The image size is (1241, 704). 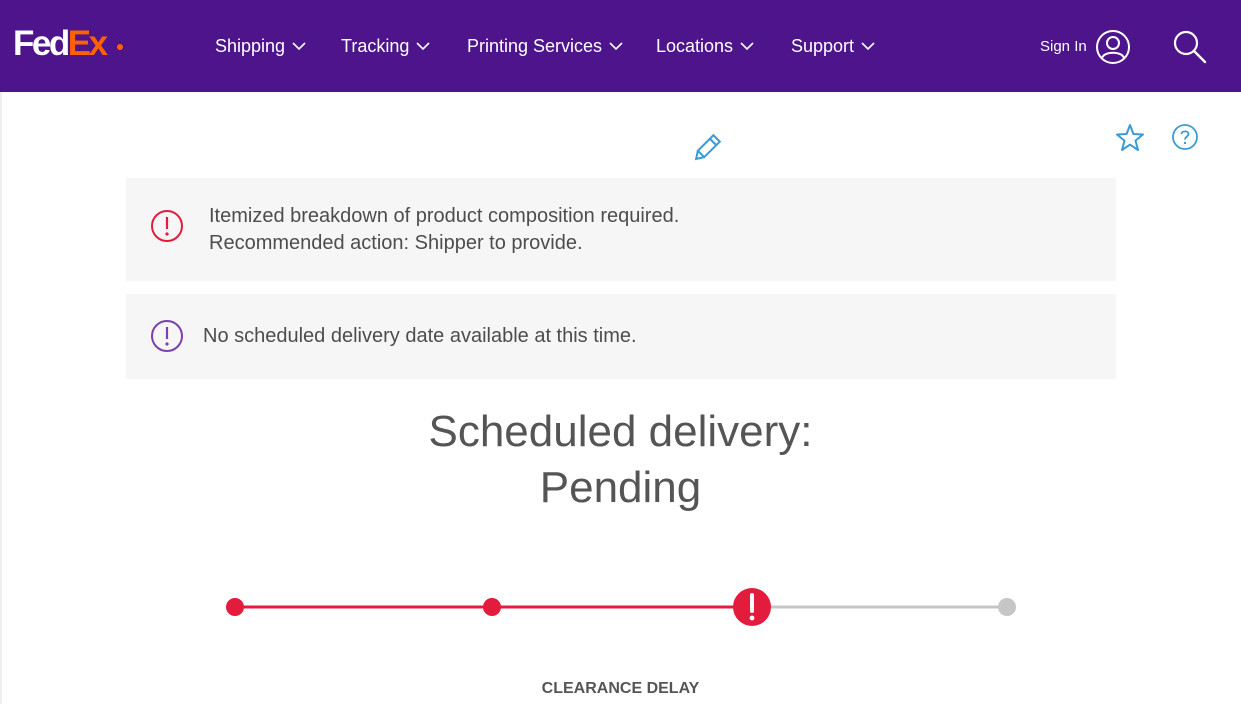 What do you see at coordinates (823, 46) in the screenshot?
I see `nav-item-label: Support` at bounding box center [823, 46].